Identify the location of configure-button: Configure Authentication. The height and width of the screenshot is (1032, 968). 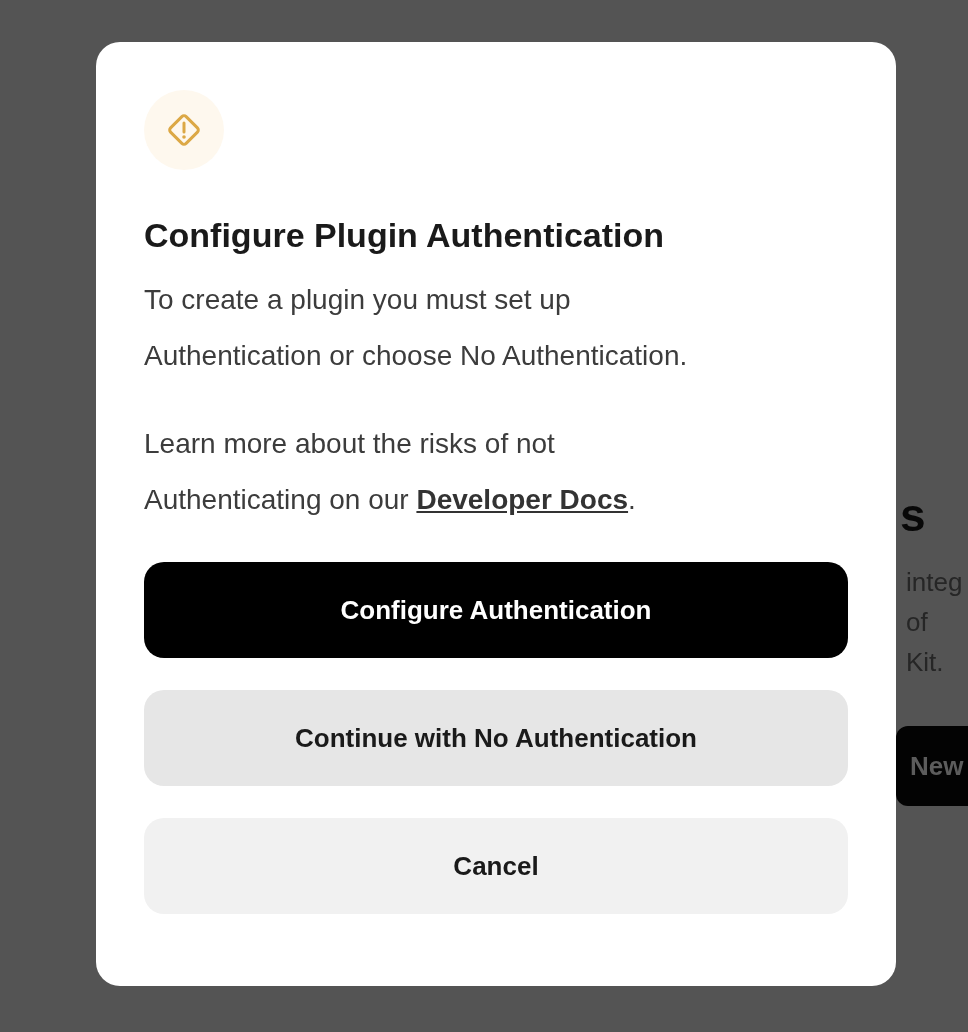
(496, 610).